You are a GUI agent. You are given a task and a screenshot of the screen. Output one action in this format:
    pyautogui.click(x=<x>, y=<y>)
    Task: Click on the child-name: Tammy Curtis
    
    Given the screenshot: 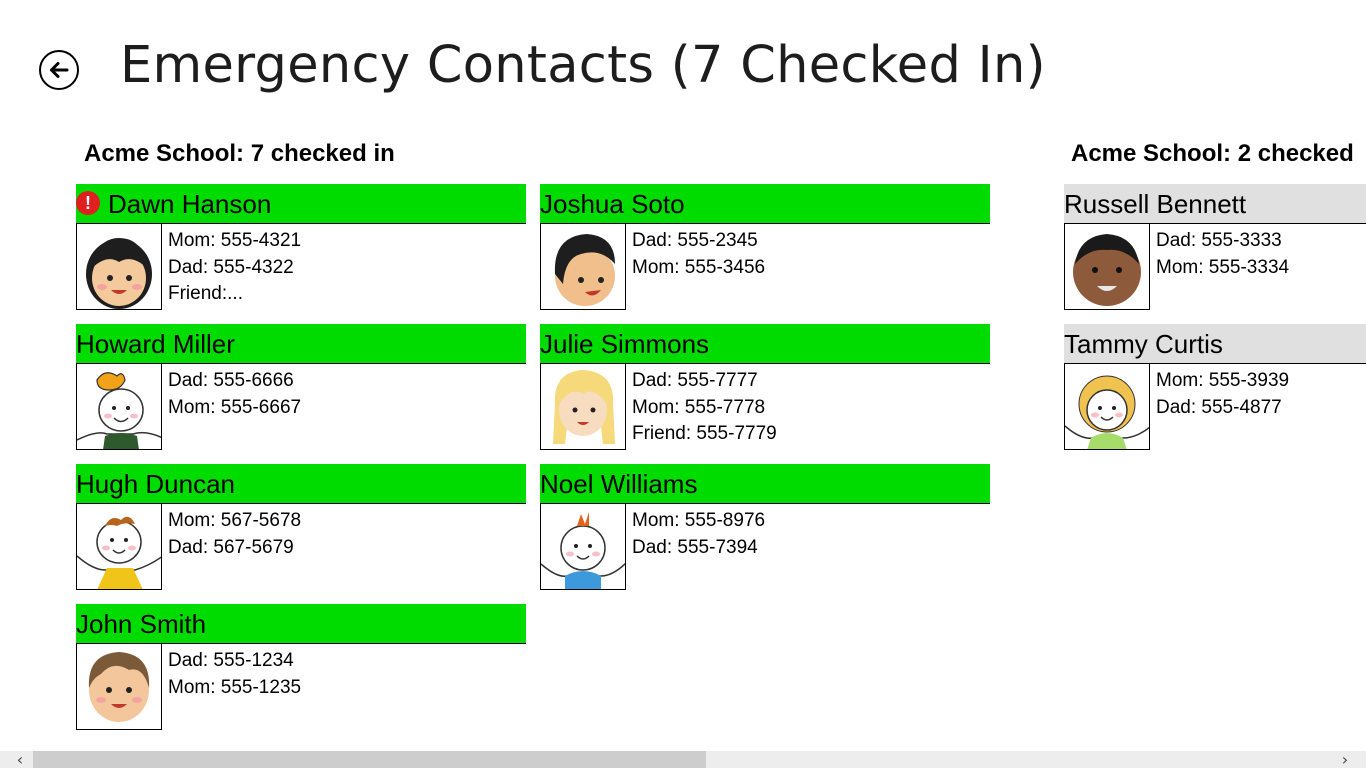 What is the action you would take?
    pyautogui.click(x=1143, y=344)
    